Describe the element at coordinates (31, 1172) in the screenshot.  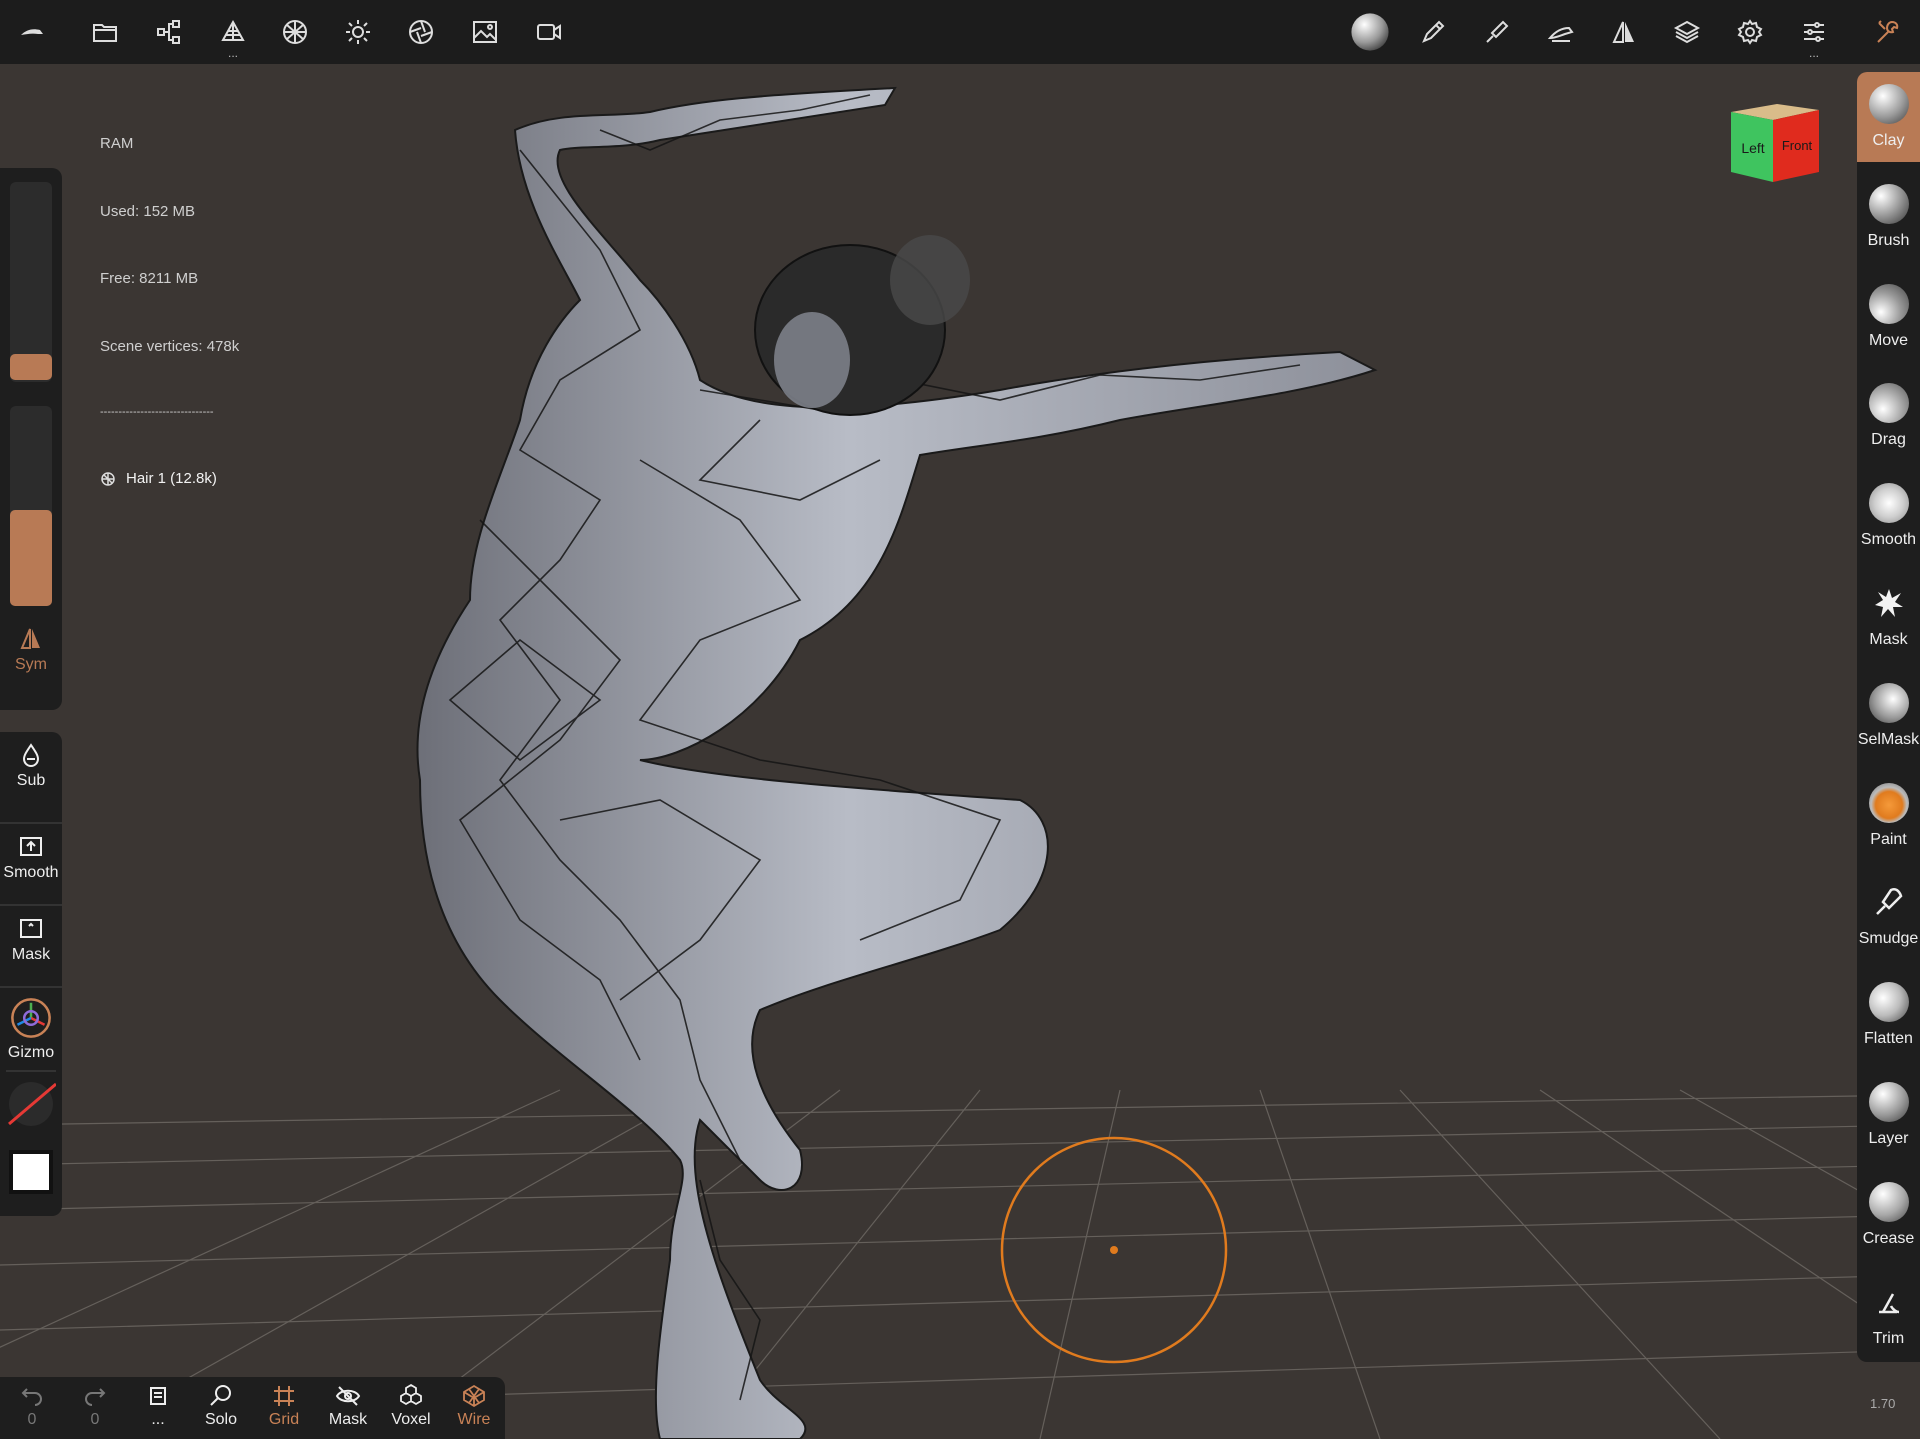
I see `color-swatch-white` at that location.